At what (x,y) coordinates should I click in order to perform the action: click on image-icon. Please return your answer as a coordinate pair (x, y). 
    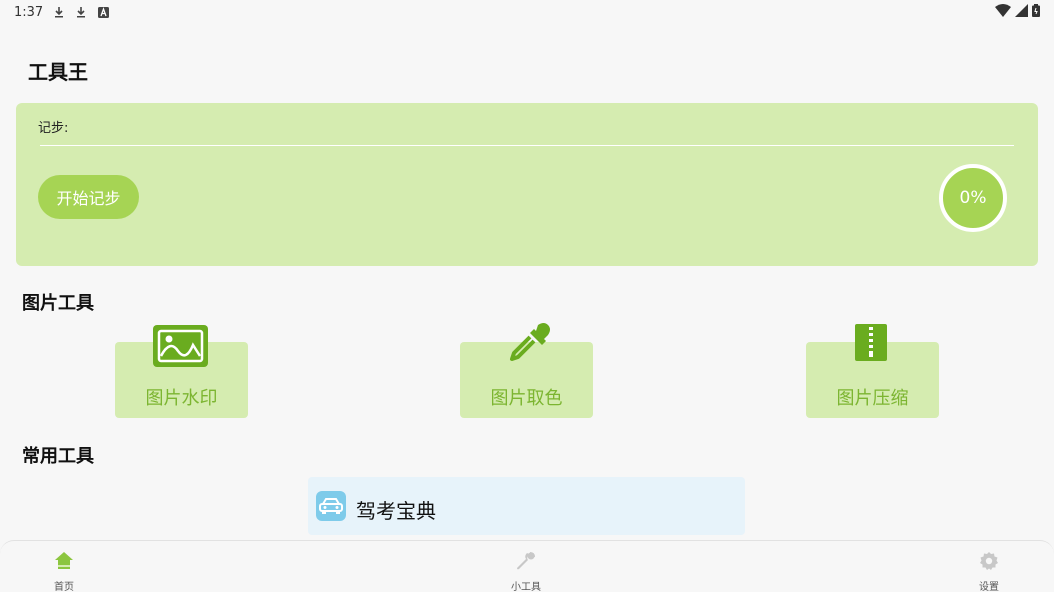
    Looking at the image, I should click on (180, 348).